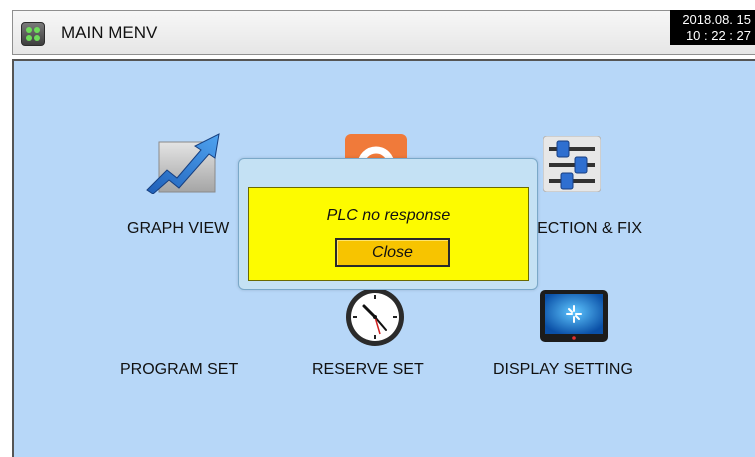 This screenshot has height=457, width=755. What do you see at coordinates (563, 370) in the screenshot?
I see `display-setting-label: DISPLAY SETTING` at bounding box center [563, 370].